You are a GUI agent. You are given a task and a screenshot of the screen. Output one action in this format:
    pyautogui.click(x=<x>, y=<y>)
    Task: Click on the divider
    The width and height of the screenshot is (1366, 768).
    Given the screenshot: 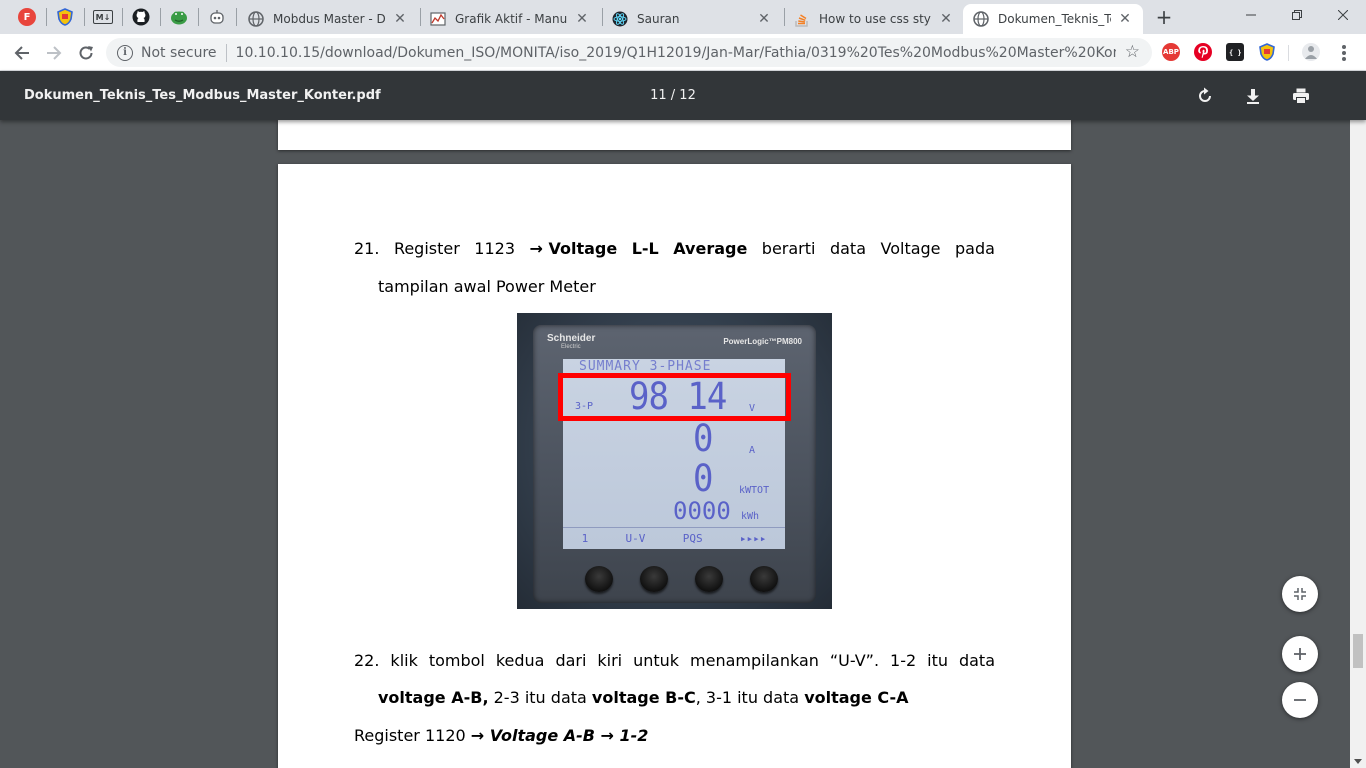 What is the action you would take?
    pyautogui.click(x=1288, y=53)
    